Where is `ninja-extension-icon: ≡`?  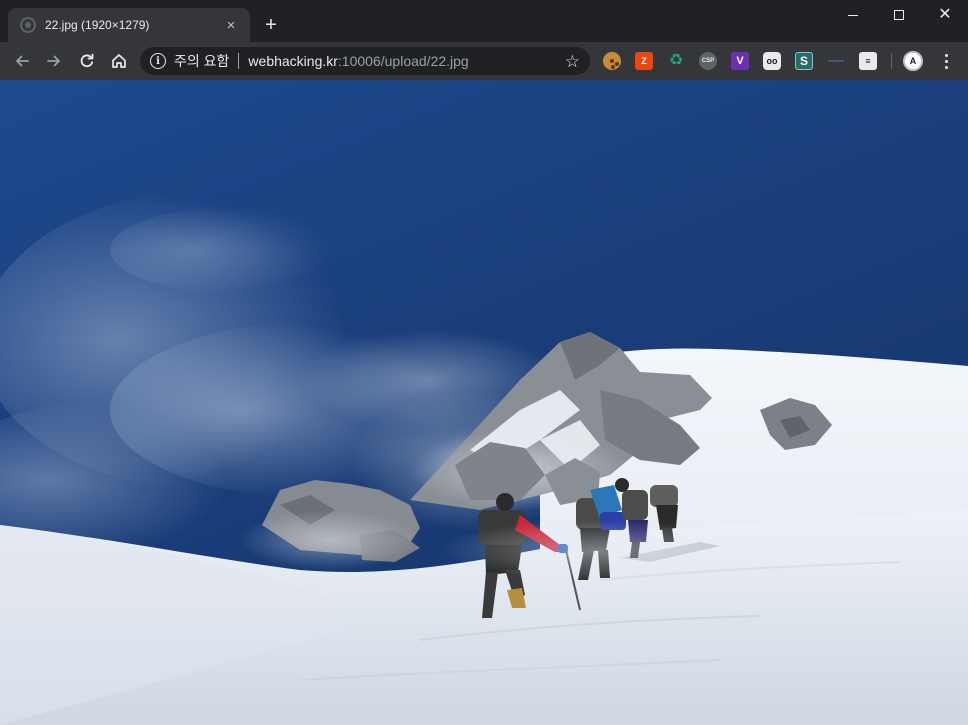 ninja-extension-icon: ≡ is located at coordinates (868, 61).